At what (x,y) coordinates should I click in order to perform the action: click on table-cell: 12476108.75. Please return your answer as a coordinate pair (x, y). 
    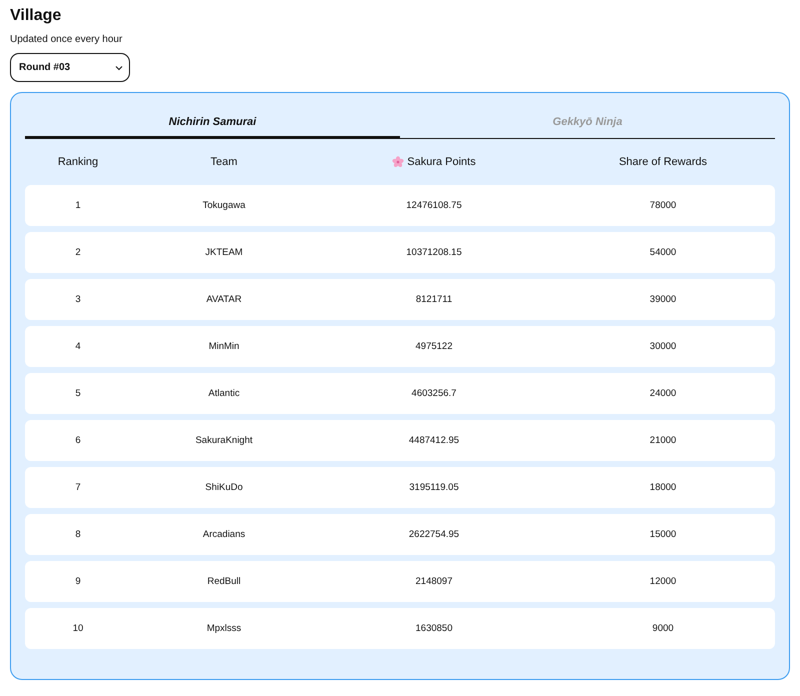
    Looking at the image, I should click on (434, 205).